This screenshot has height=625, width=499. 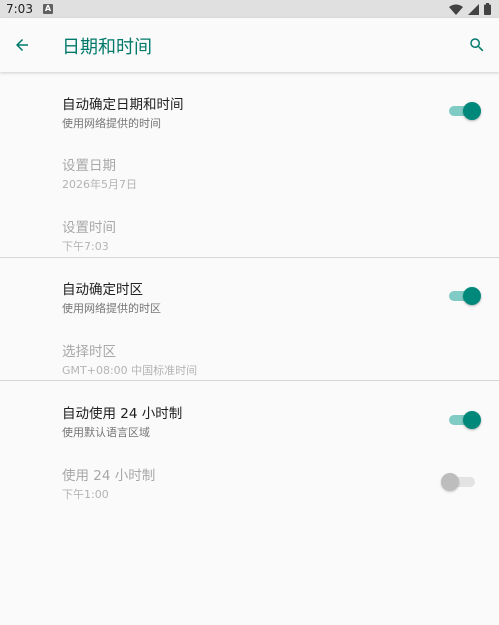 What do you see at coordinates (249, 234) in the screenshot?
I see `pref-set-time: 设置时间 下午7:03` at bounding box center [249, 234].